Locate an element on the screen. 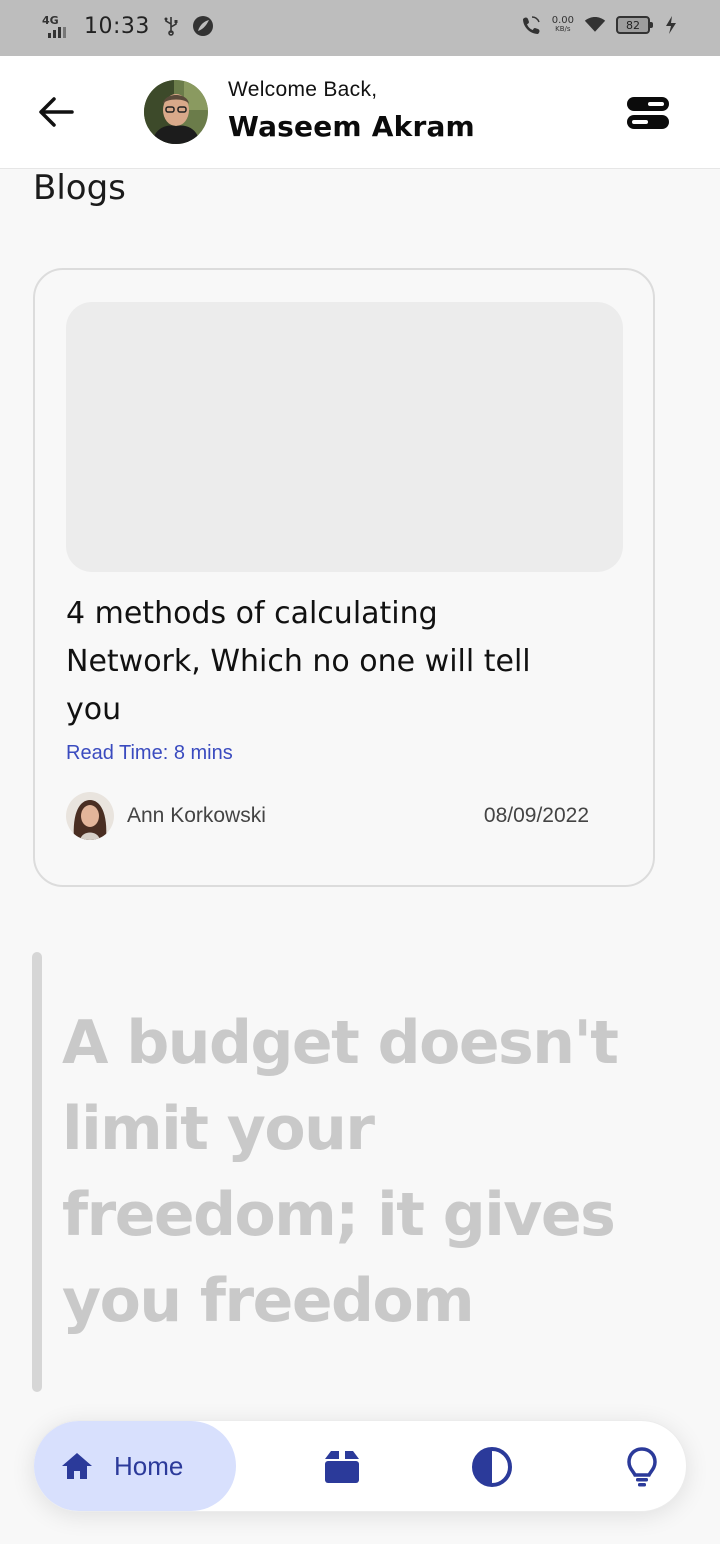 This screenshot has height=1544, width=720. read-time: Read Time: 8 mins is located at coordinates (149, 753).